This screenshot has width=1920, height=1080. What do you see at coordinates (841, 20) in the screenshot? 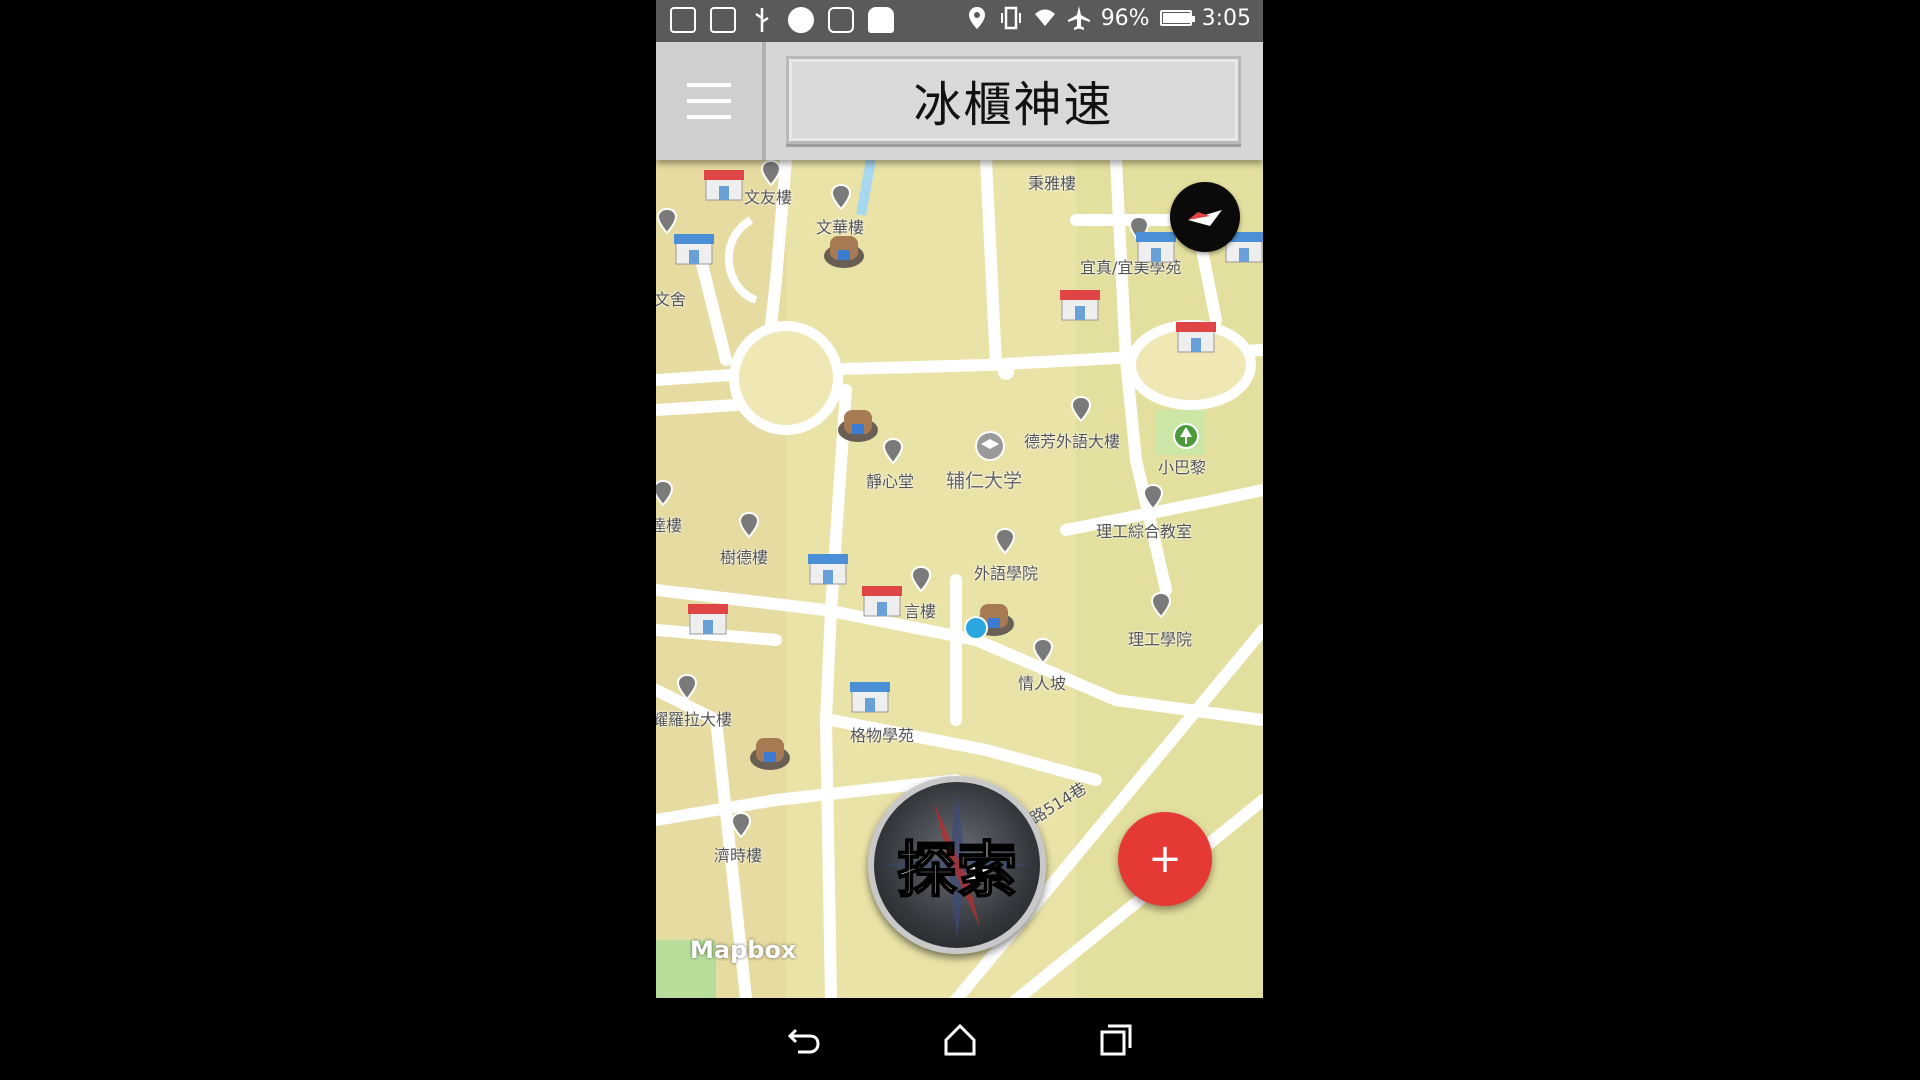
I see `instagram-icon` at bounding box center [841, 20].